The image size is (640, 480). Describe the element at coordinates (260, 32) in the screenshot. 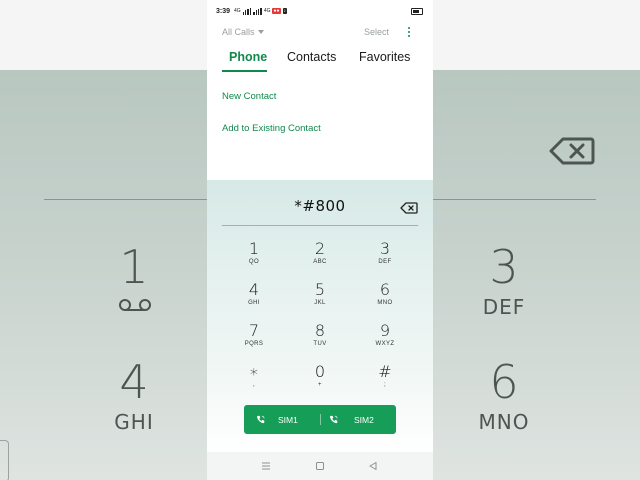

I see `caret-down-icon` at that location.